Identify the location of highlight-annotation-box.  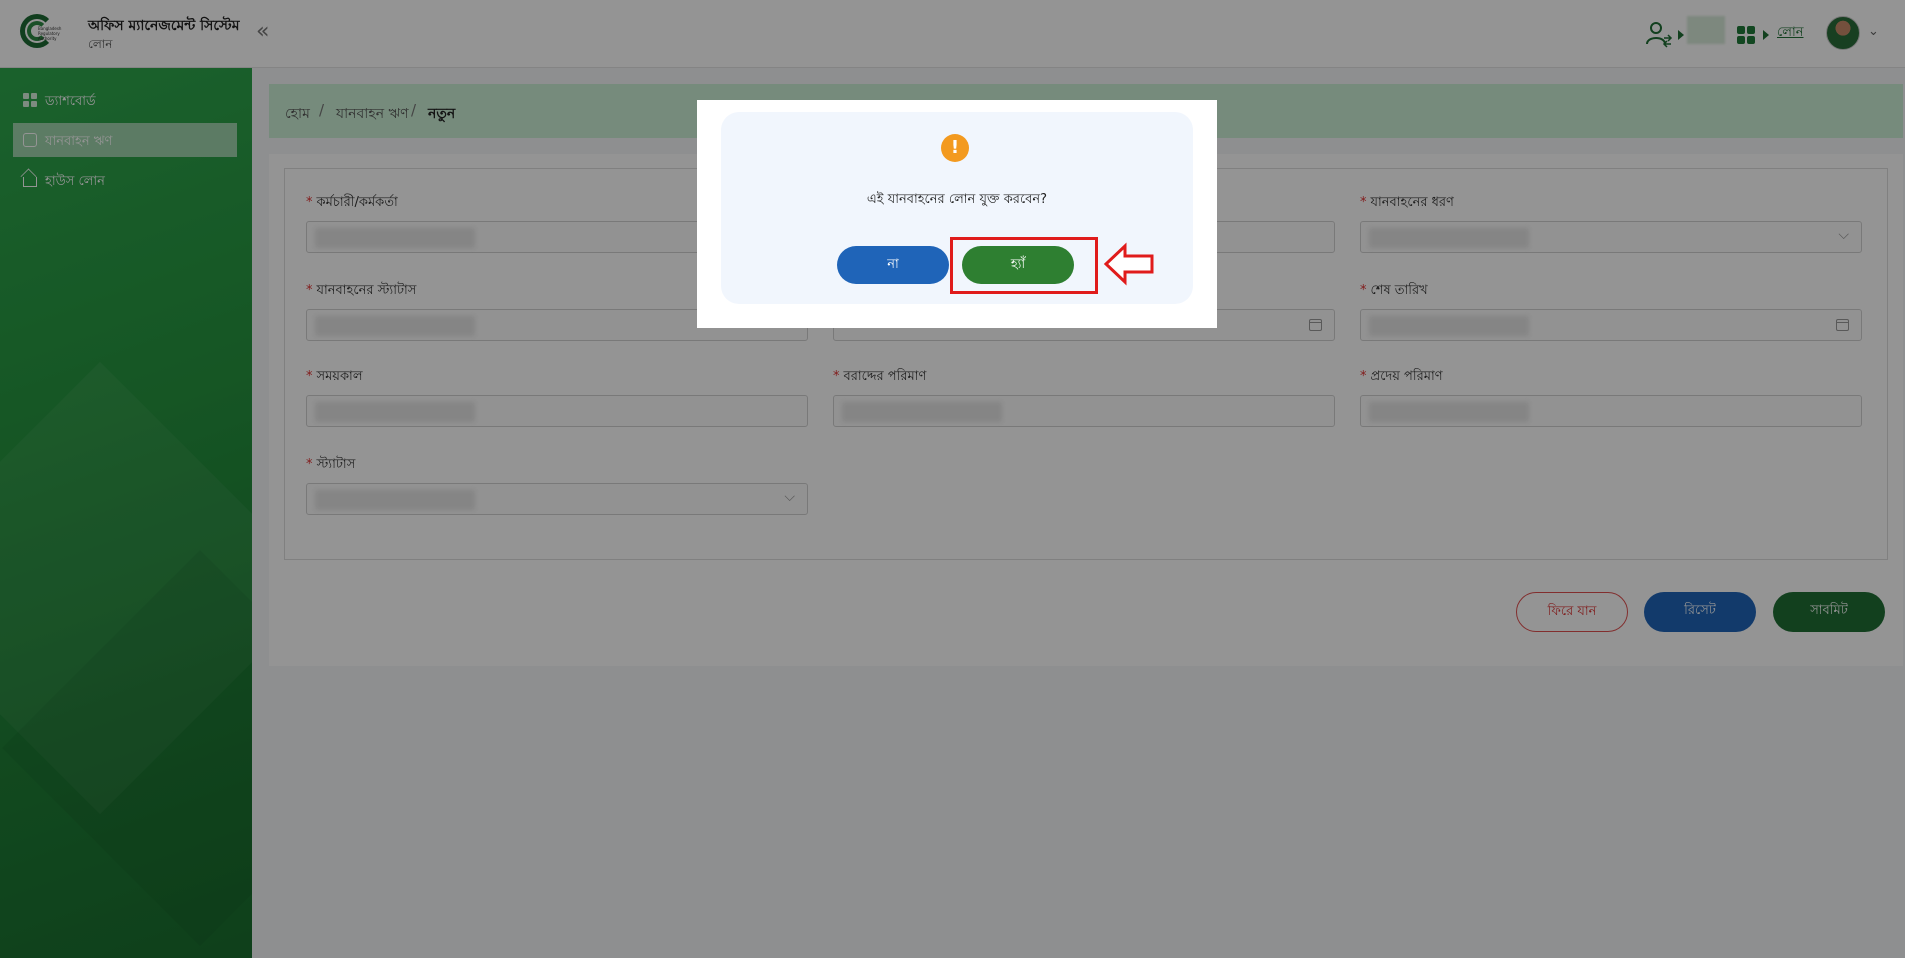
(1024, 265).